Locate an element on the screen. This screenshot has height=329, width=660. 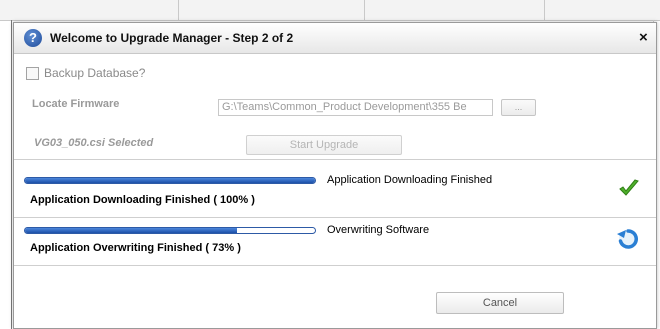
start-upgrade-button: Start Upgrade is located at coordinates (324, 145).